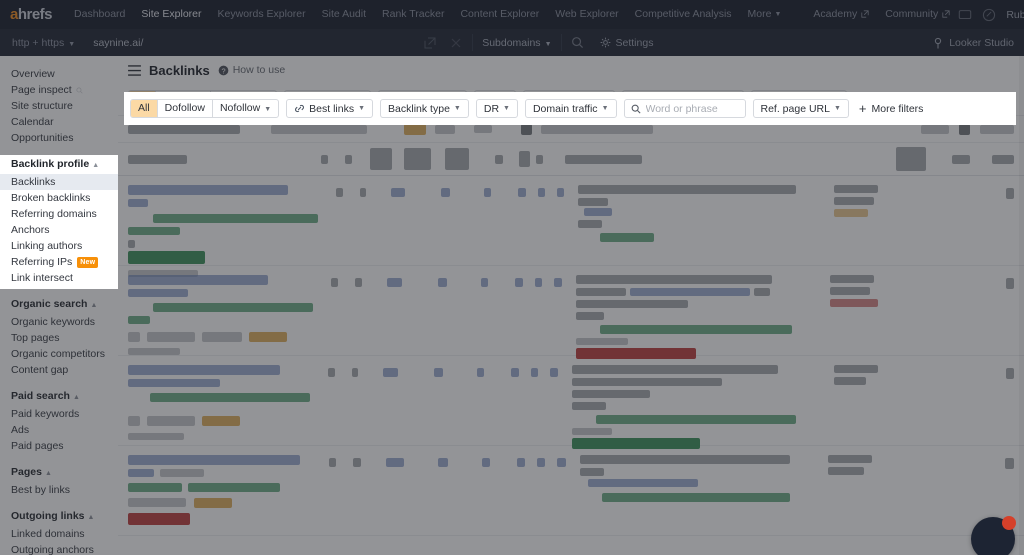  Describe the element at coordinates (577, 42) in the screenshot. I see `search-icon` at that location.